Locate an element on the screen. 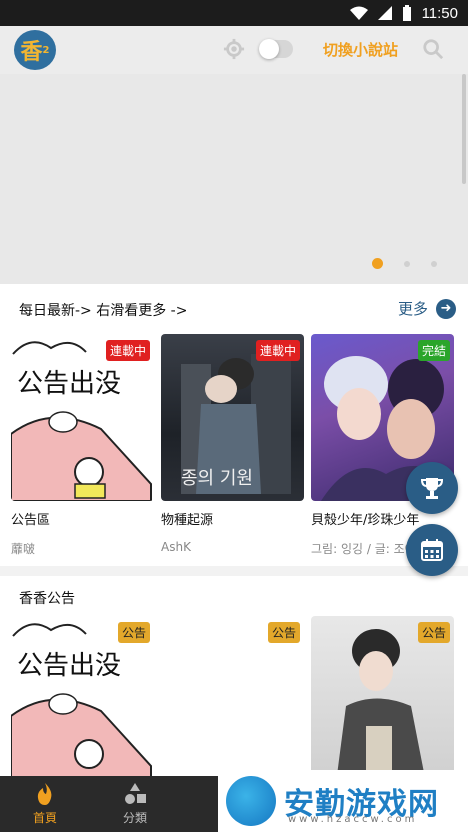 Image resolution: width=468 pixels, height=832 pixels. nav-home: 首頁 is located at coordinates (45, 804).